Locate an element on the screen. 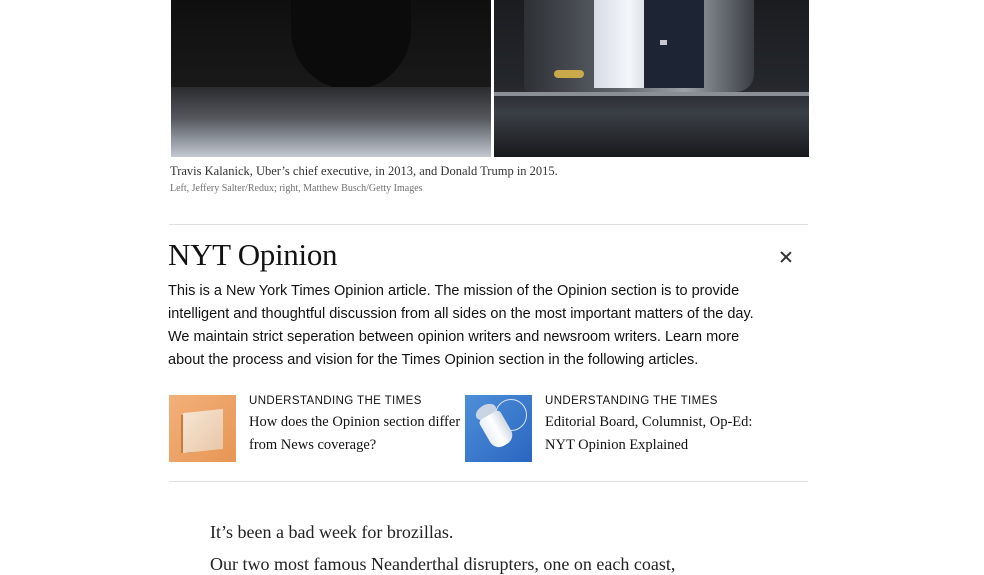 The width and height of the screenshot is (984, 575). divider-bottom is located at coordinates (488, 481).